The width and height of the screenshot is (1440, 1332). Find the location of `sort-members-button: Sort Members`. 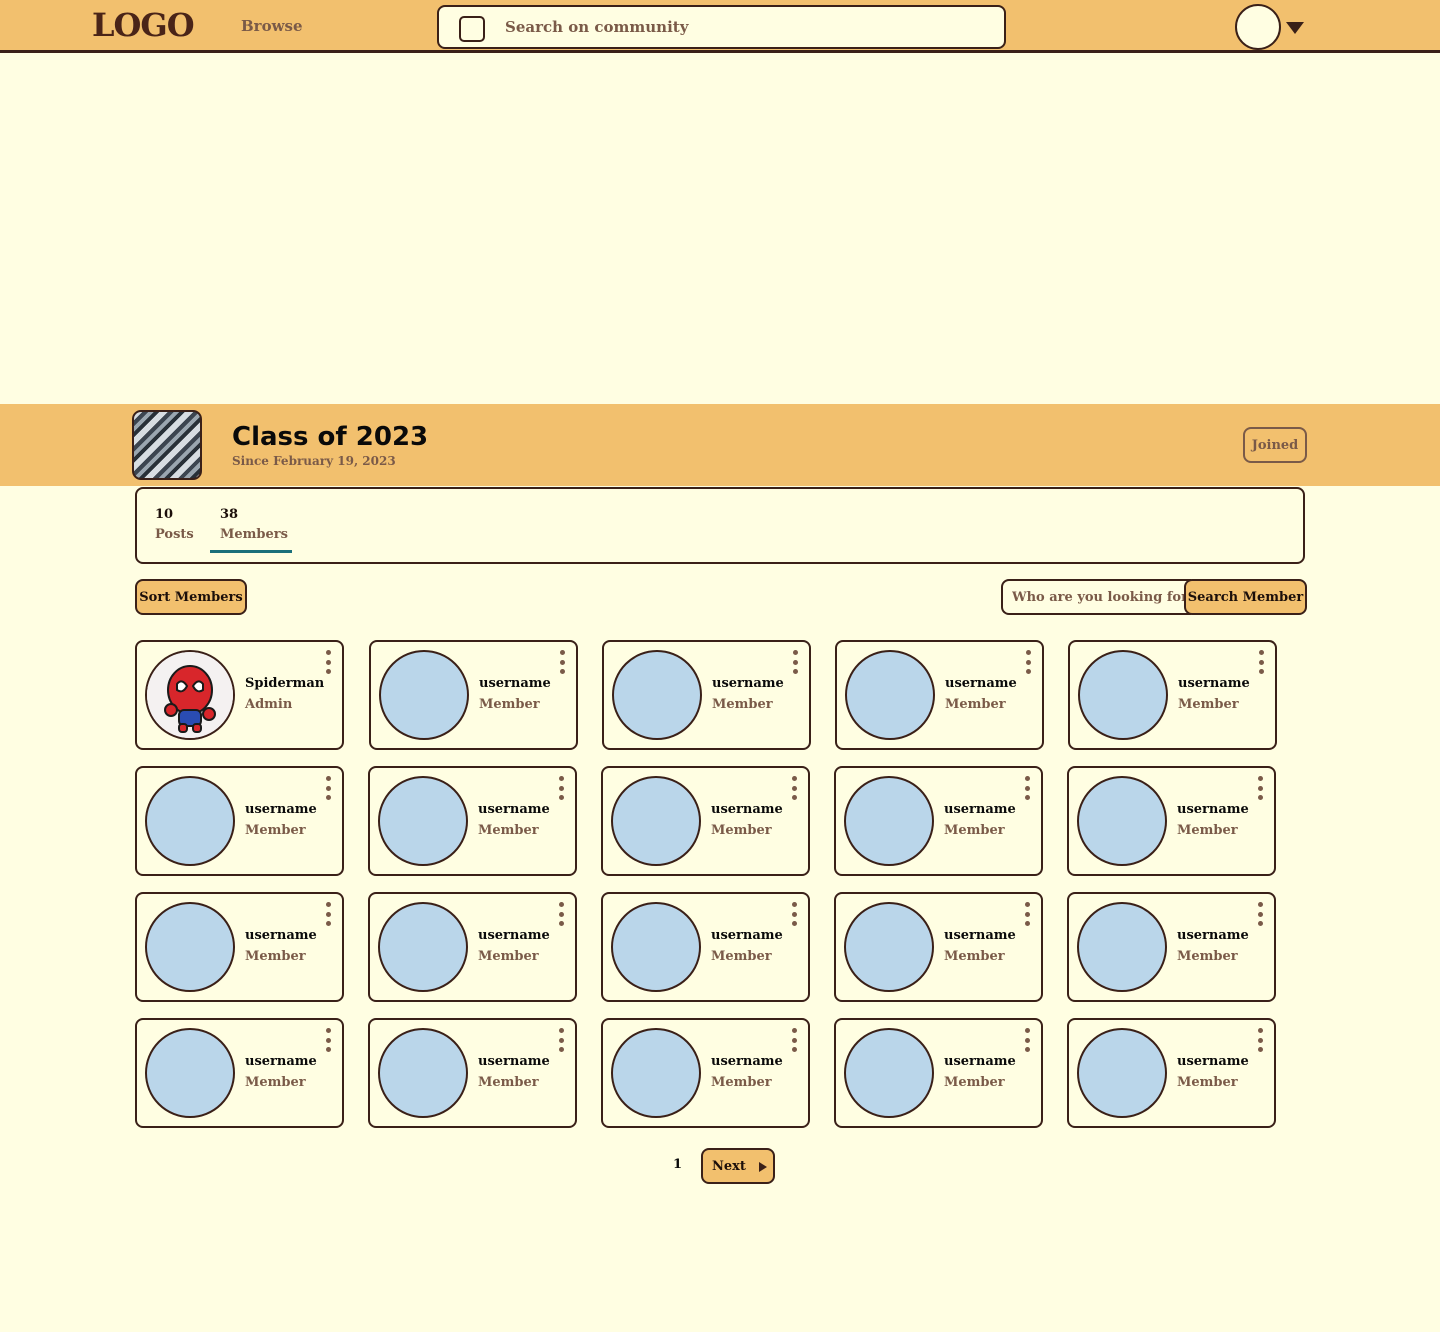

sort-members-button: Sort Members is located at coordinates (191, 597).